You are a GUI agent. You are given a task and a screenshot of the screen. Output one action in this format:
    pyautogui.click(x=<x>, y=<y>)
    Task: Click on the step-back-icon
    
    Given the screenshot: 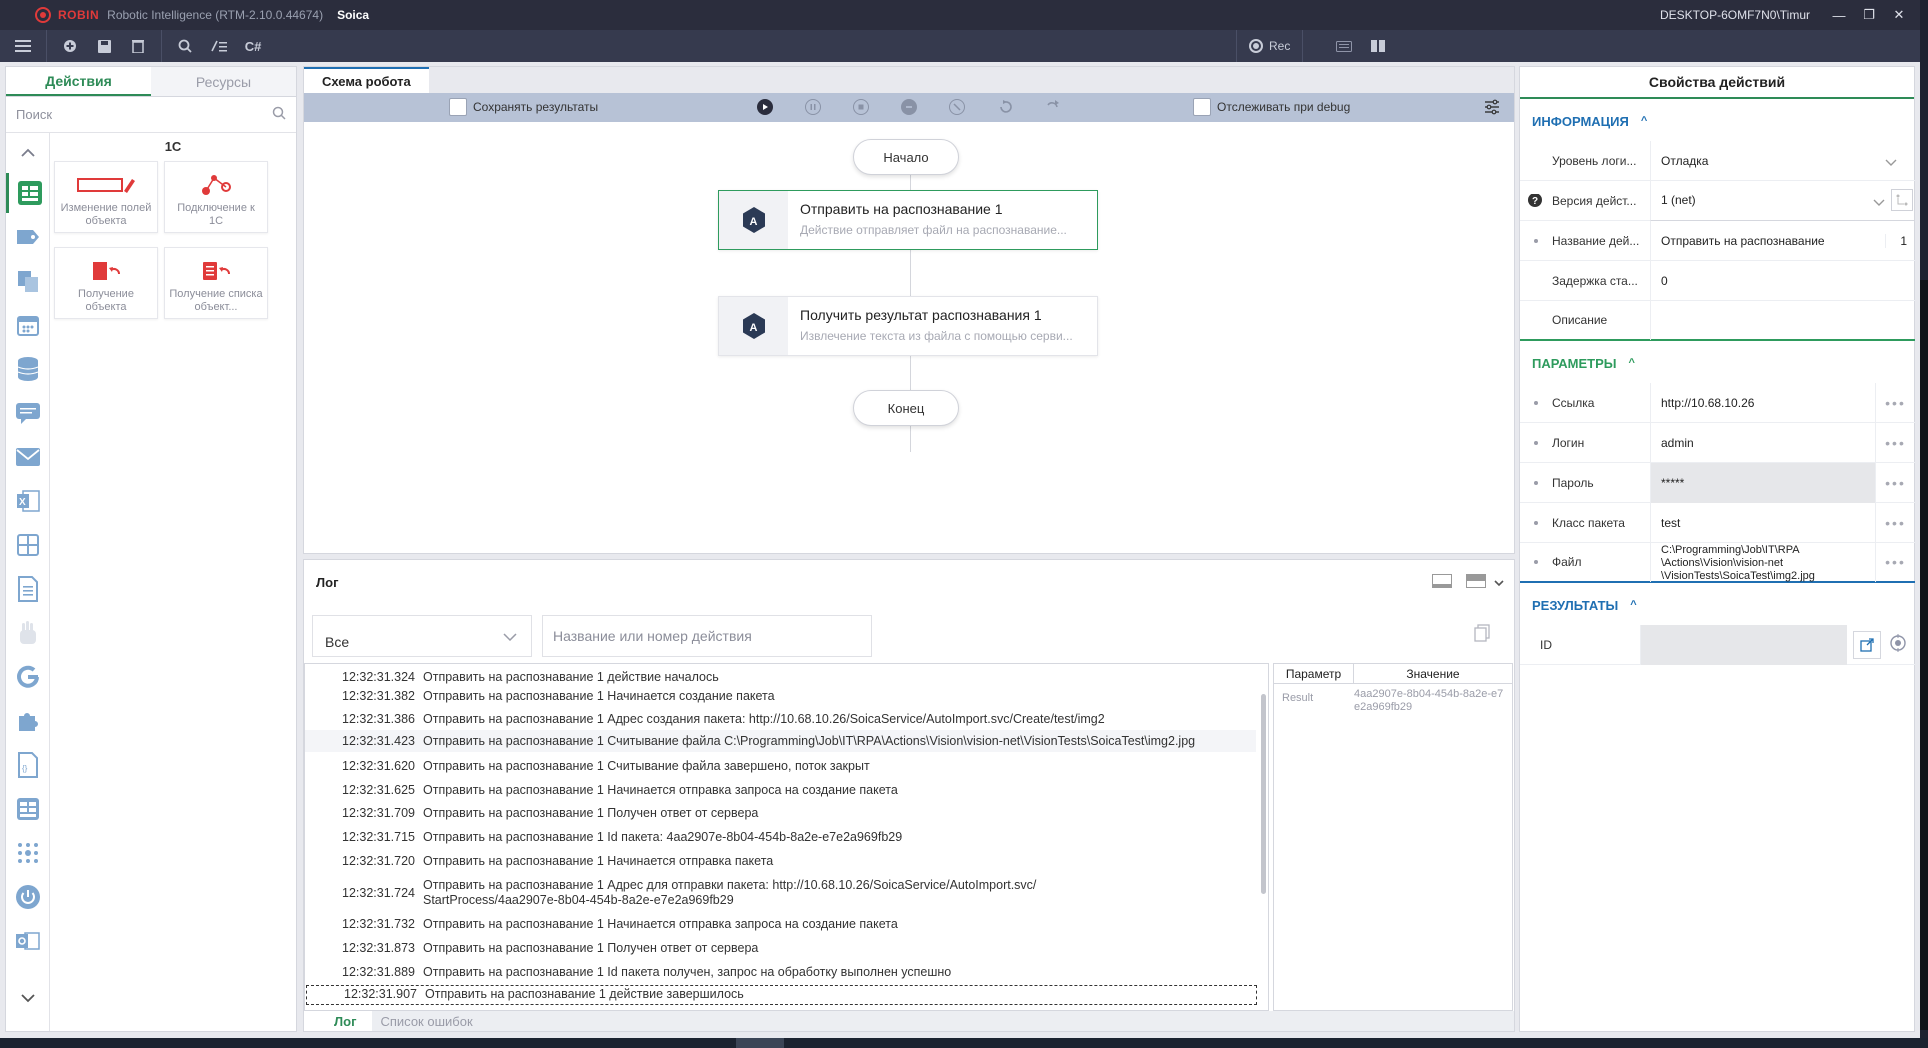 What is the action you would take?
    pyautogui.click(x=1005, y=107)
    